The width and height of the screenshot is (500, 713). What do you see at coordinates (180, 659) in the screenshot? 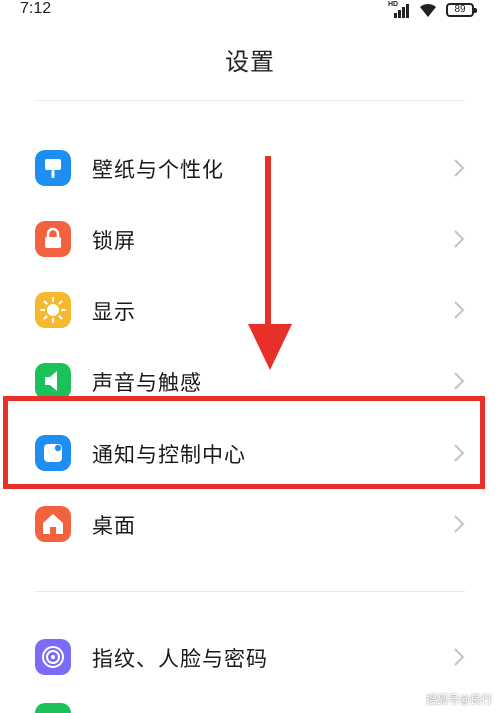
I see `settings-item-label: 指纹、人脸与密码` at bounding box center [180, 659].